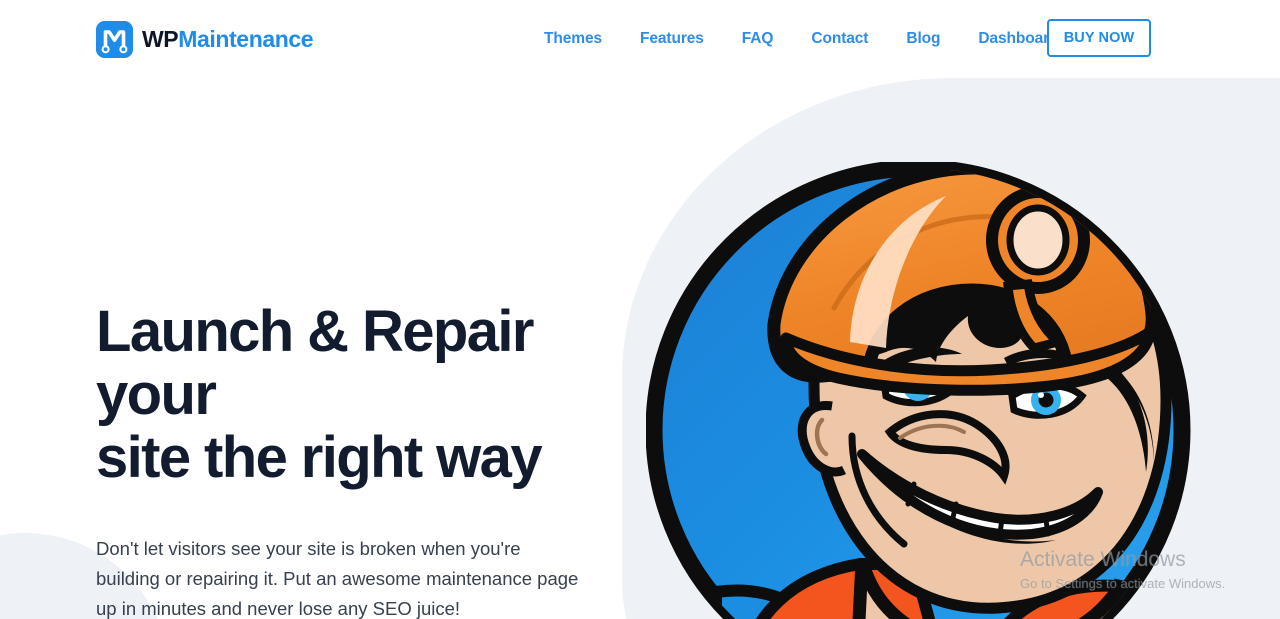  What do you see at coordinates (319, 395) in the screenshot?
I see `page-title: Launch & Repair your site the right way` at bounding box center [319, 395].